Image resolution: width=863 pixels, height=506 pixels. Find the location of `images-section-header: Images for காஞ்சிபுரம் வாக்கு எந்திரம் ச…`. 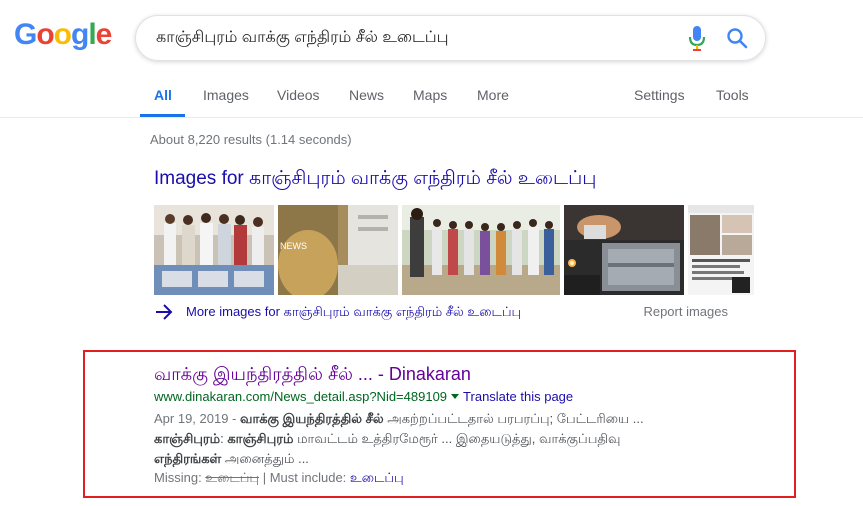

images-section-header: Images for காஞ்சிபுரம் வாக்கு எந்திரம் ச… is located at coordinates (375, 180).